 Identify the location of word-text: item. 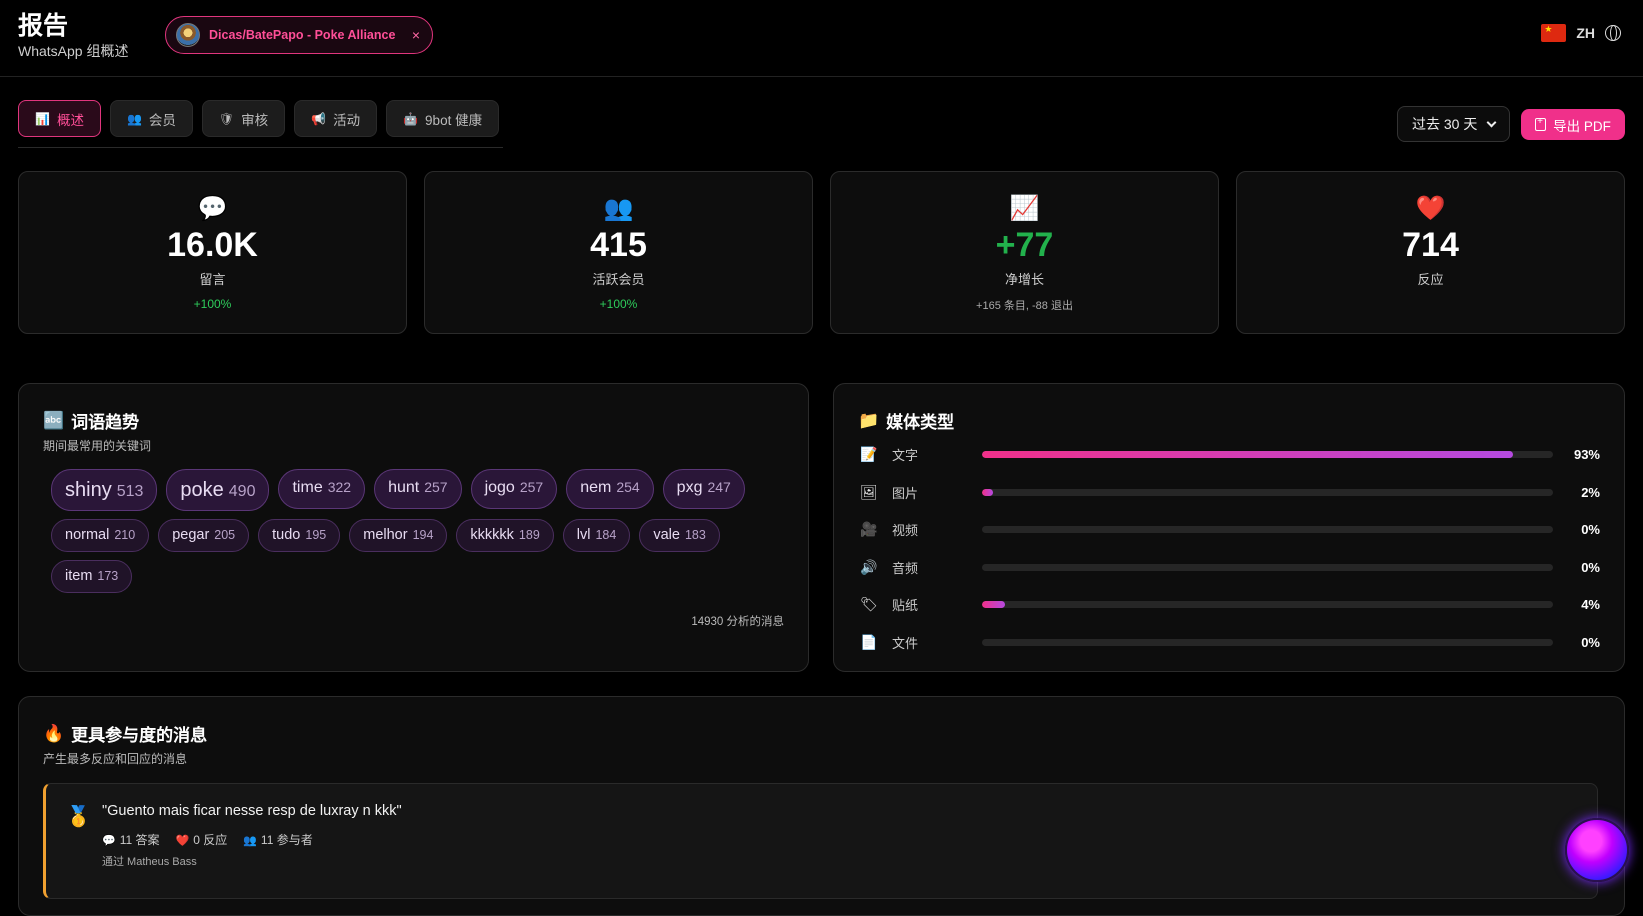
(79, 576).